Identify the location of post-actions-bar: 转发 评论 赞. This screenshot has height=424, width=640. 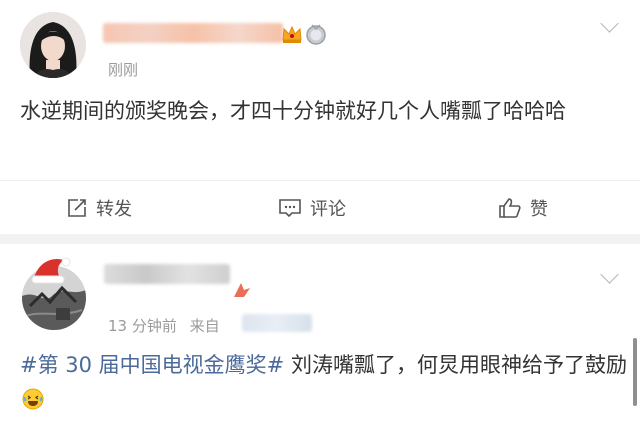
(320, 207).